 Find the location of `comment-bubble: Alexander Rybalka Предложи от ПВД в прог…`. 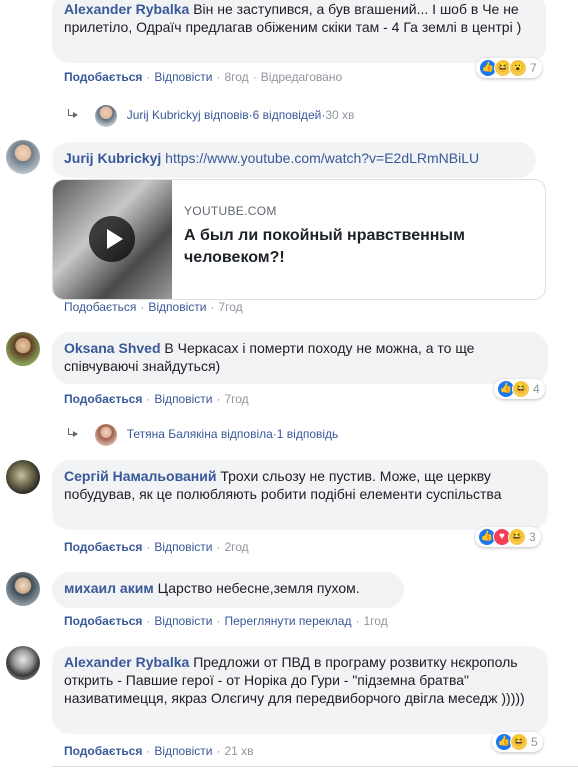

comment-bubble: Alexander Rybalka Предложи от ПВД в прог… is located at coordinates (300, 690).